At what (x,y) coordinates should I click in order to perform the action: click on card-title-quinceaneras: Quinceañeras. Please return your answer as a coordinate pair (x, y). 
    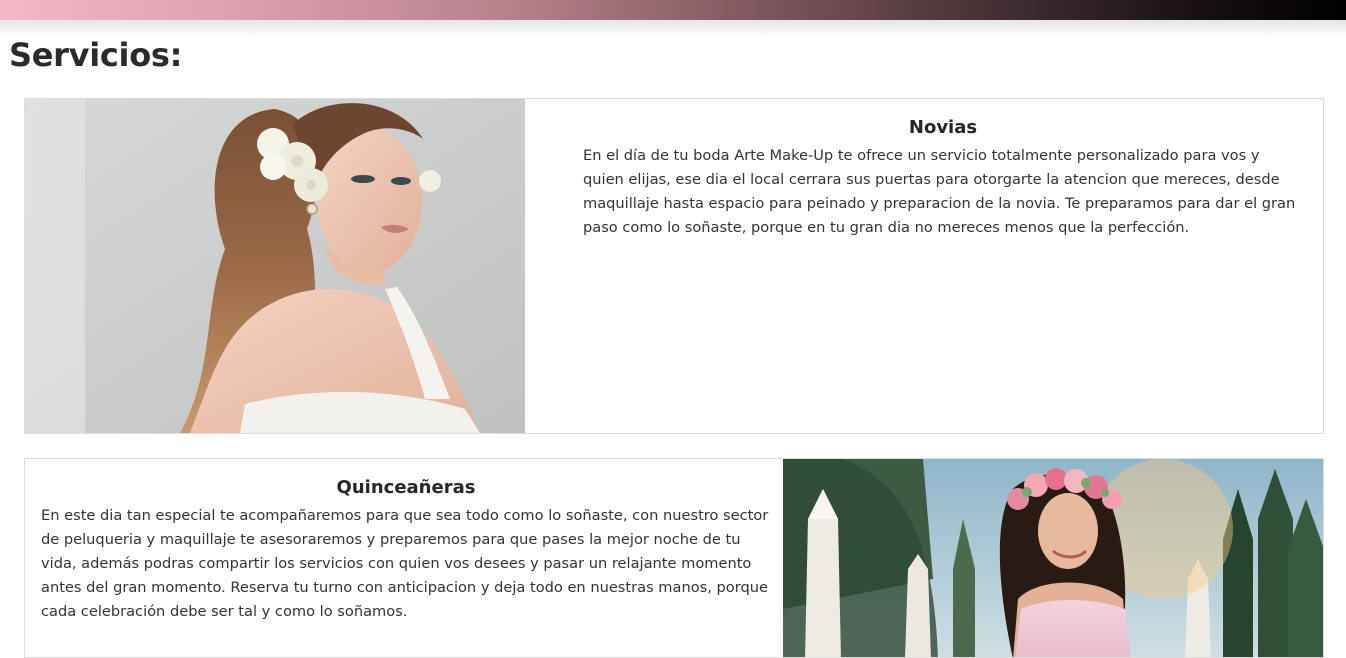
    Looking at the image, I should click on (406, 487).